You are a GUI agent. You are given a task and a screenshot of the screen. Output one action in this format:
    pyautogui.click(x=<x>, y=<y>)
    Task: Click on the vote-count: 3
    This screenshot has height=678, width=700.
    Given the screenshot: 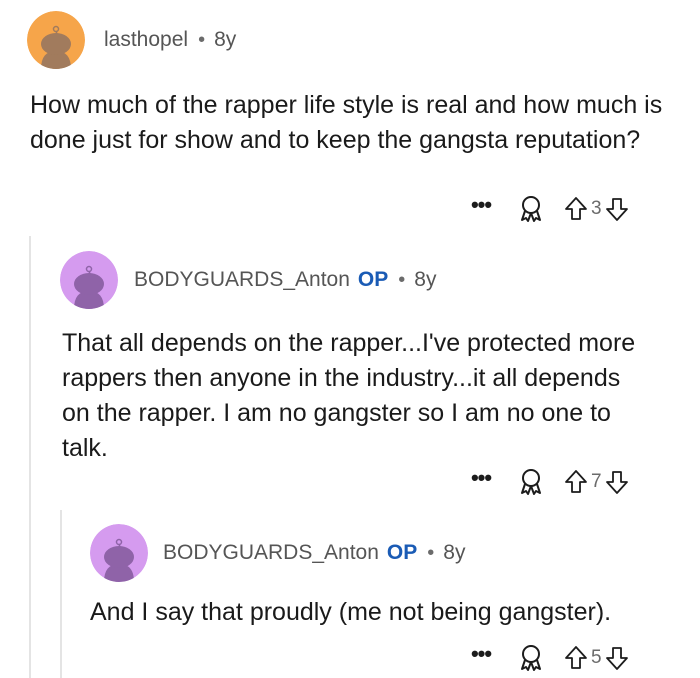 What is the action you would take?
    pyautogui.click(x=596, y=208)
    